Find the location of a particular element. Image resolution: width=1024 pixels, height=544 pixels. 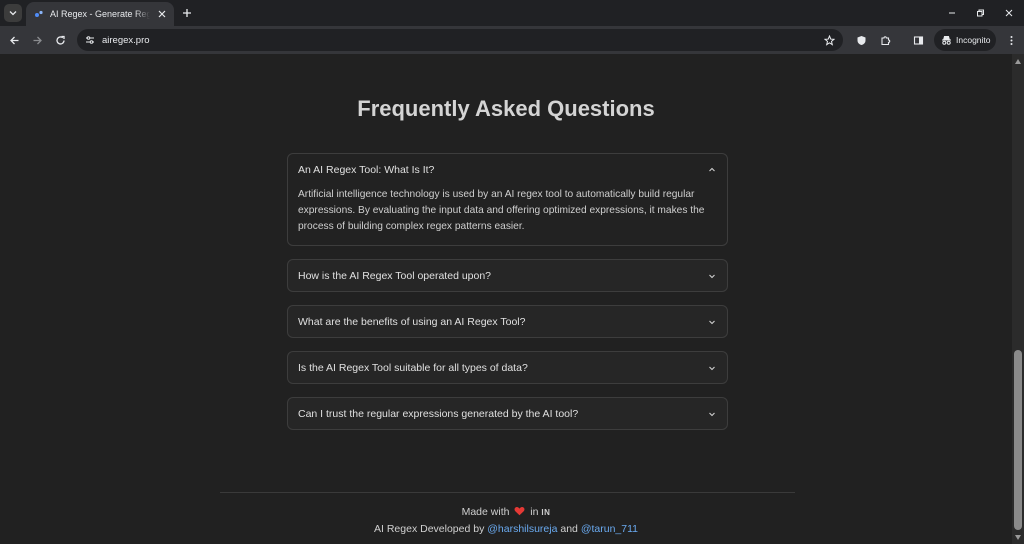

reload-icon is located at coordinates (60, 40).